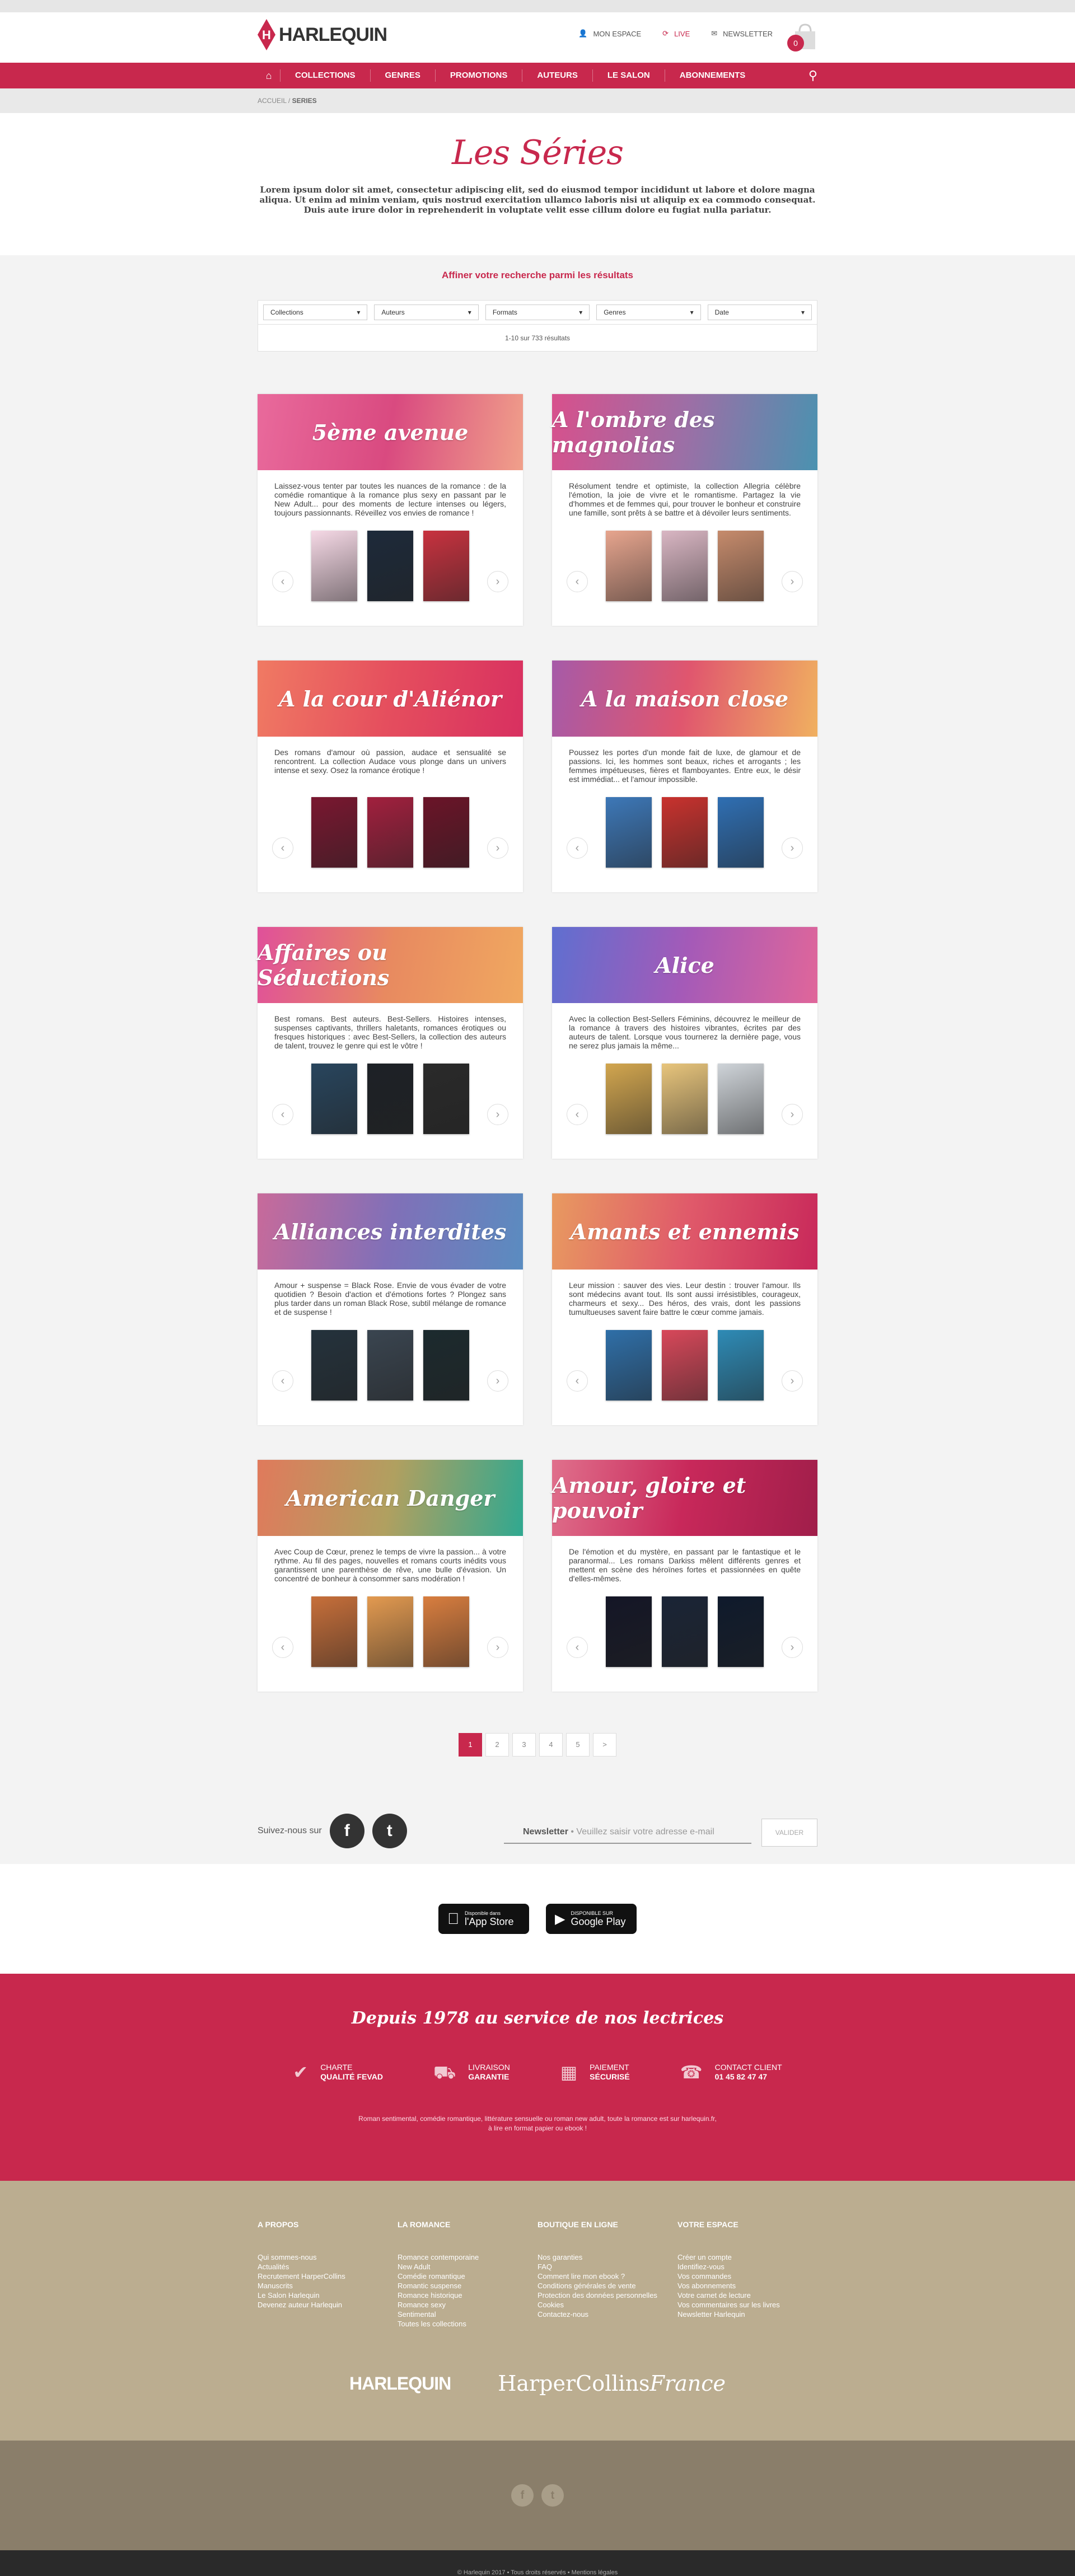 The width and height of the screenshot is (1075, 2576). What do you see at coordinates (607, 2266) in the screenshot?
I see `footer-link: FAQ` at bounding box center [607, 2266].